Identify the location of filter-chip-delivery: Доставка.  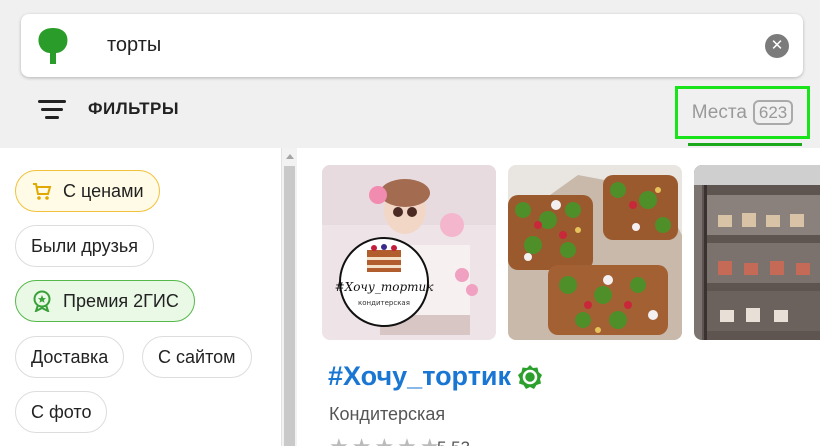
(70, 357).